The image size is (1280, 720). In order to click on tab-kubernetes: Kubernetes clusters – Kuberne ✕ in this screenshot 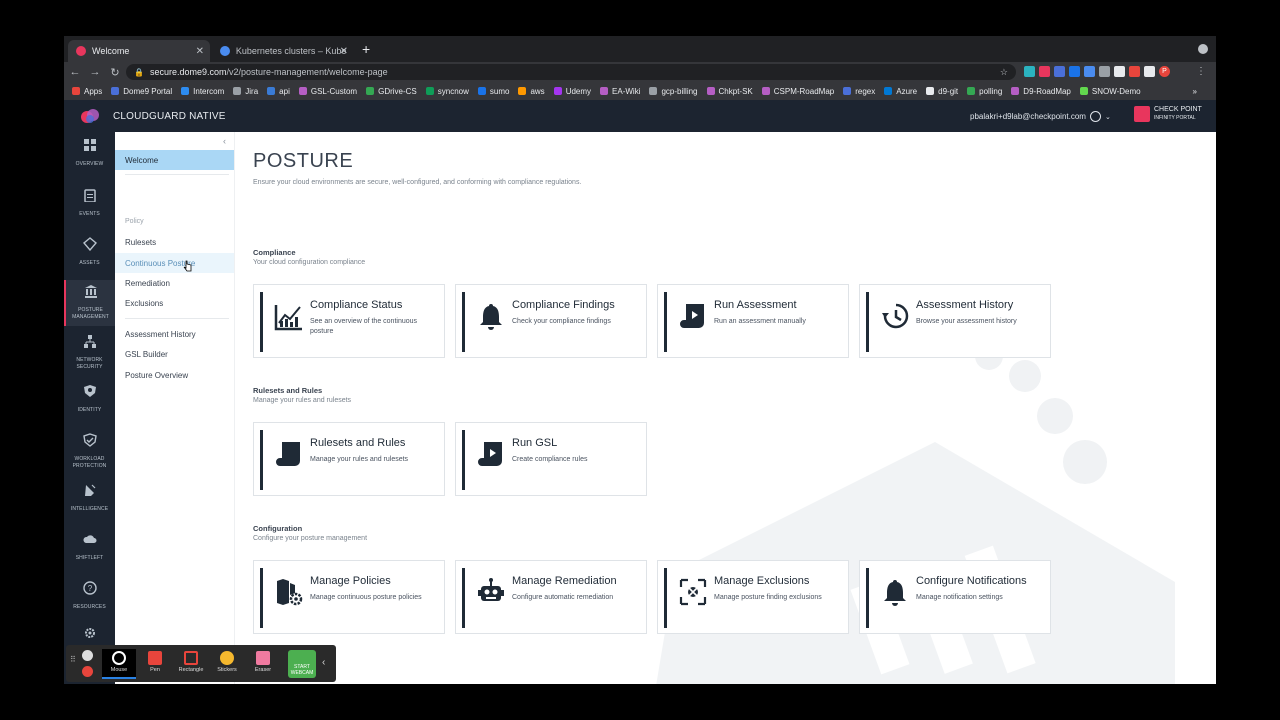, I will do `click(283, 51)`.